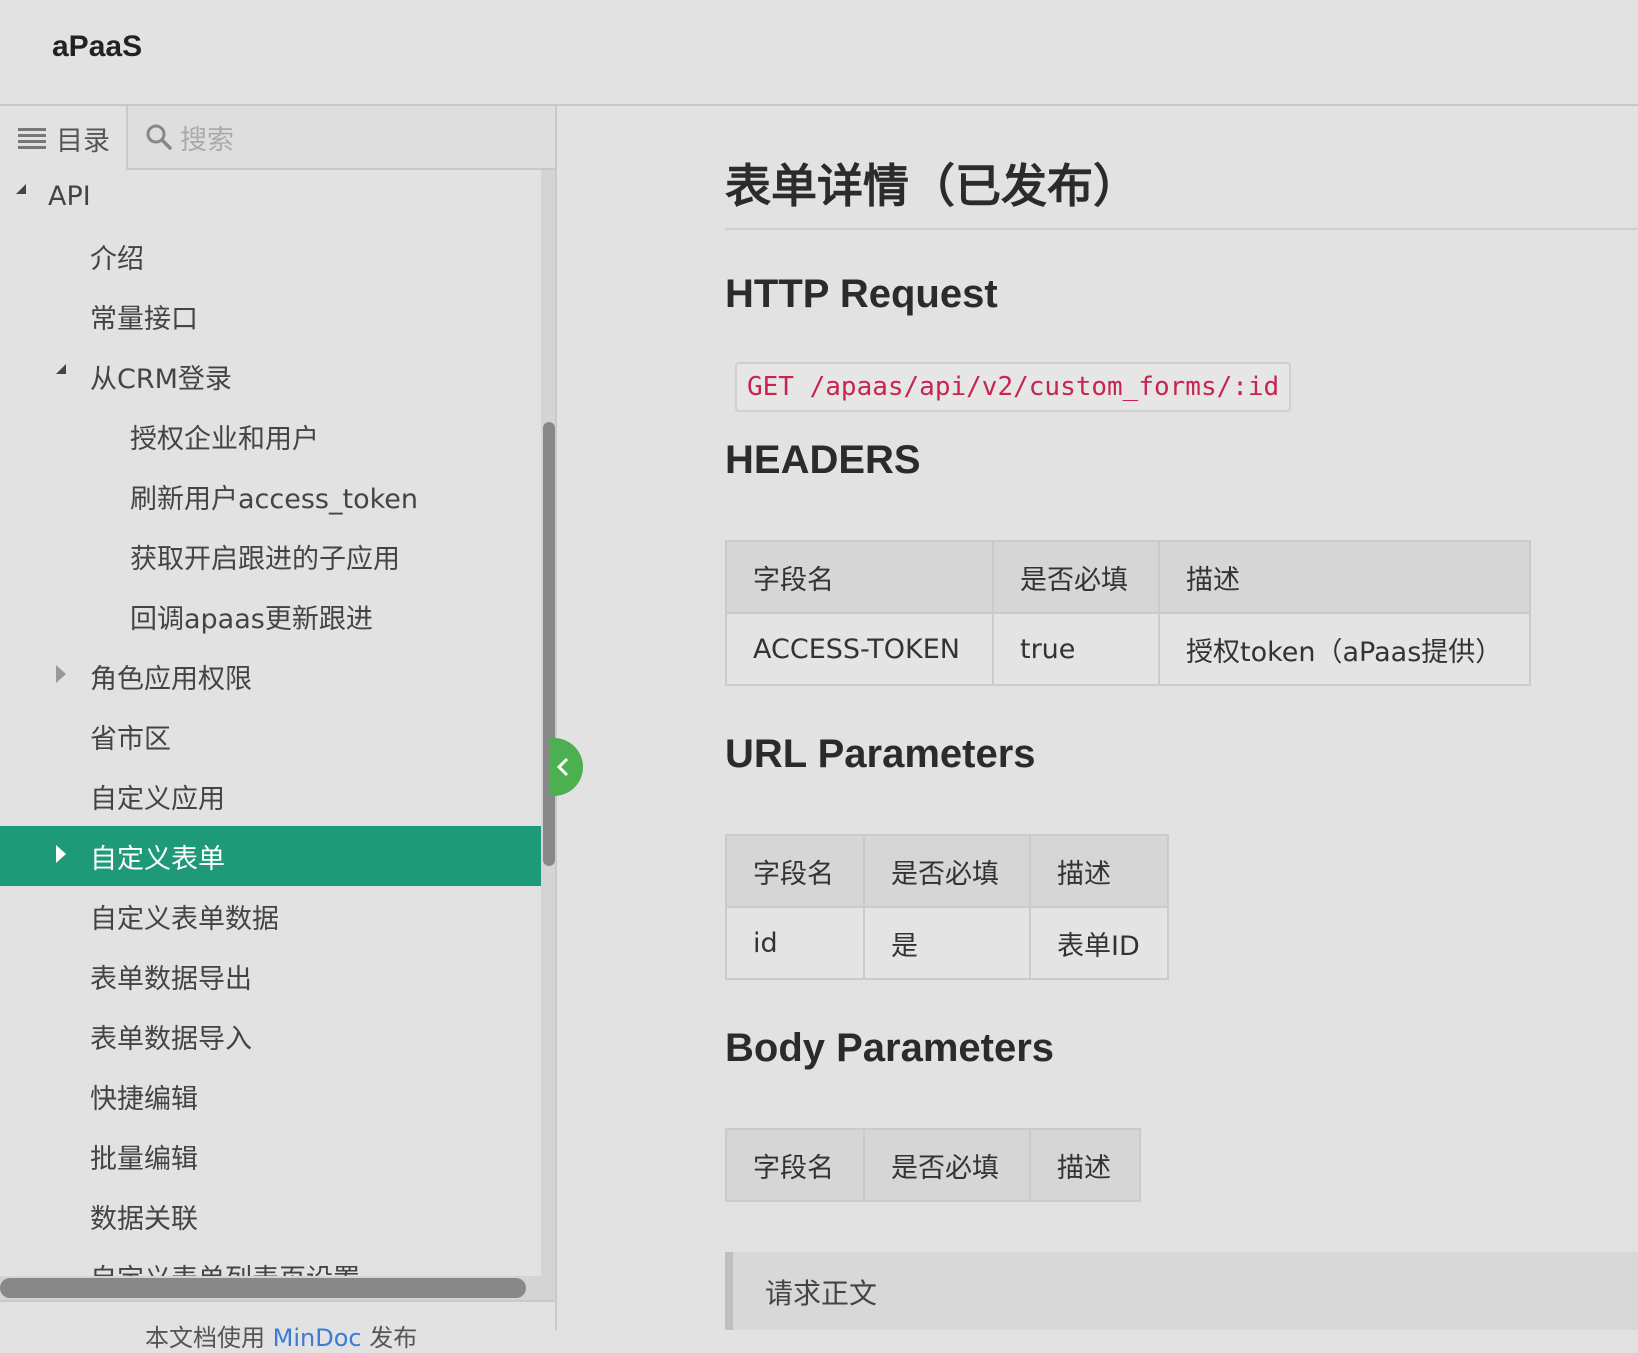 This screenshot has height=1353, width=1638. I want to click on sidebar-item-label: 表单数据导出, so click(171, 979).